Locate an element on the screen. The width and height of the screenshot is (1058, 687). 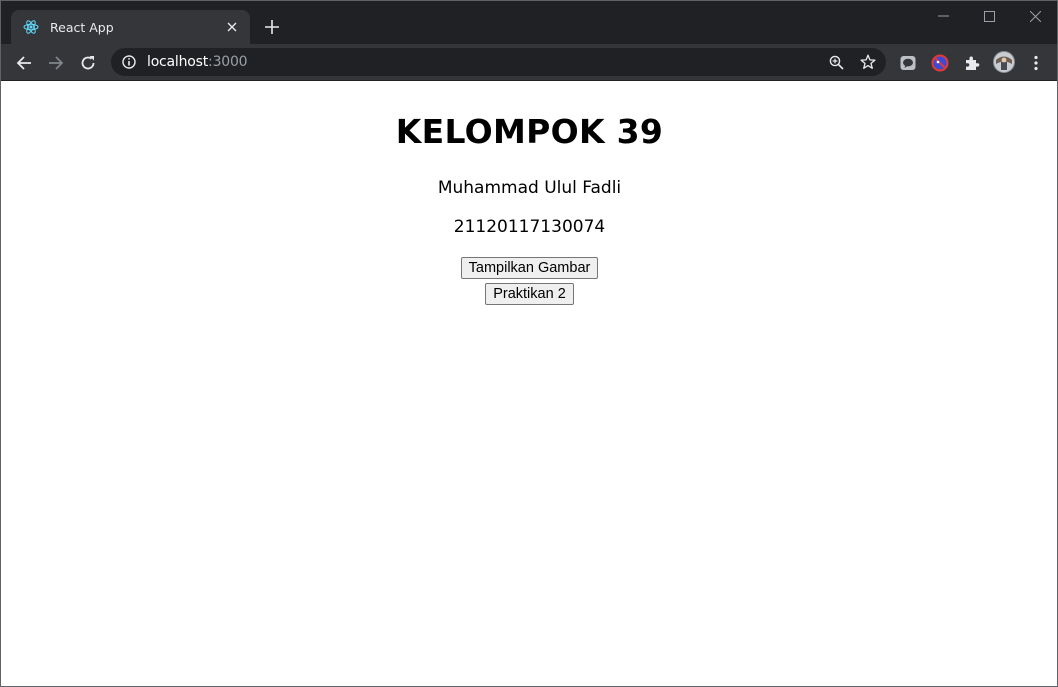
arrow-left-icon is located at coordinates (23, 63).